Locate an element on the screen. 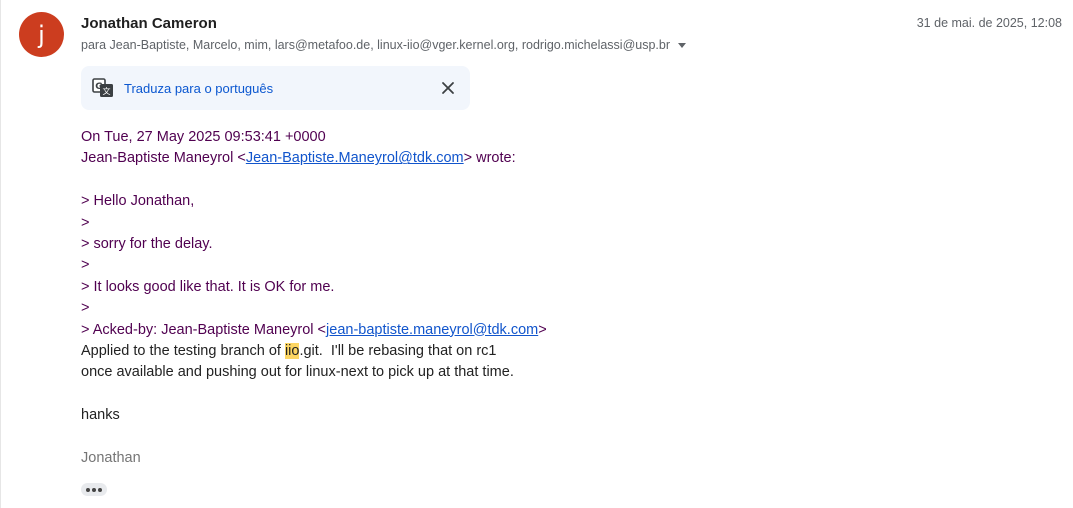 The image size is (1073, 508). svg-text: 文 is located at coordinates (107, 91).